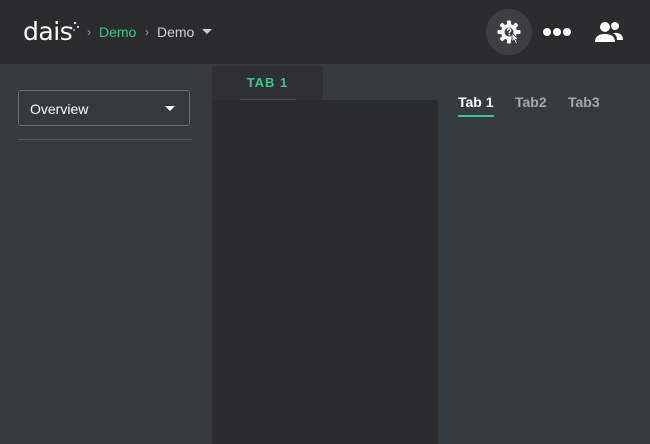  What do you see at coordinates (105, 139) in the screenshot?
I see `sidebar-divider` at bounding box center [105, 139].